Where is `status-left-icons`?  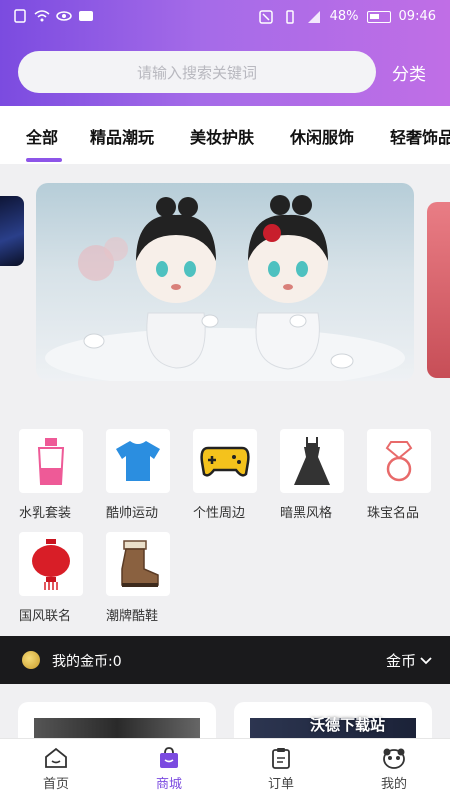
status-left-icons is located at coordinates (53, 16).